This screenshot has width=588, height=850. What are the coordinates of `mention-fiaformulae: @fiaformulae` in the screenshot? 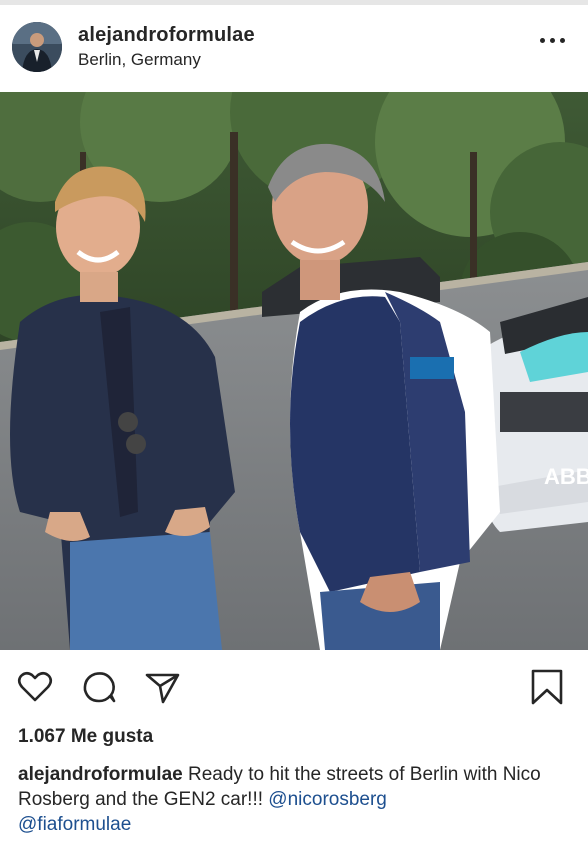 It's located at (74, 824).